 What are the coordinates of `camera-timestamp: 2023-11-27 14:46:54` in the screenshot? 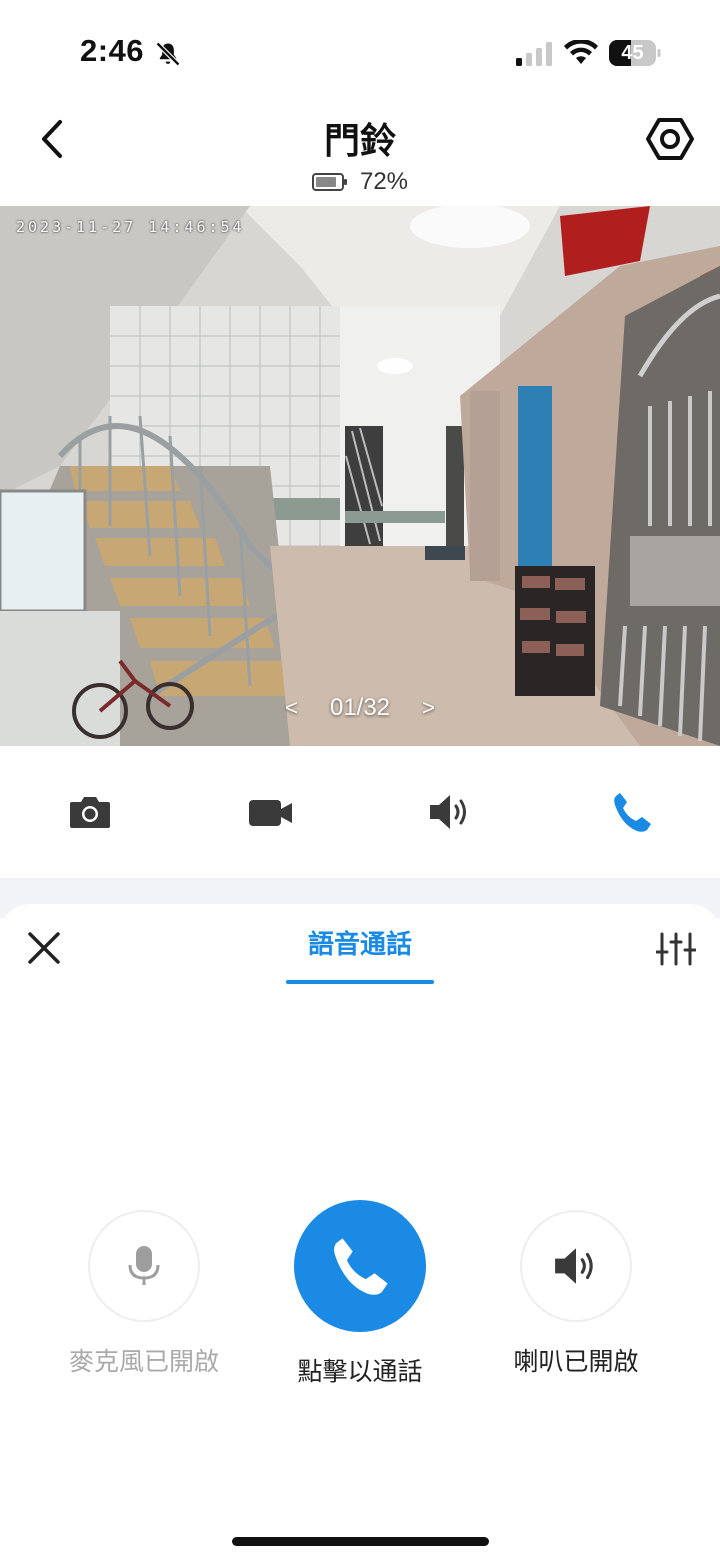 It's located at (130, 227).